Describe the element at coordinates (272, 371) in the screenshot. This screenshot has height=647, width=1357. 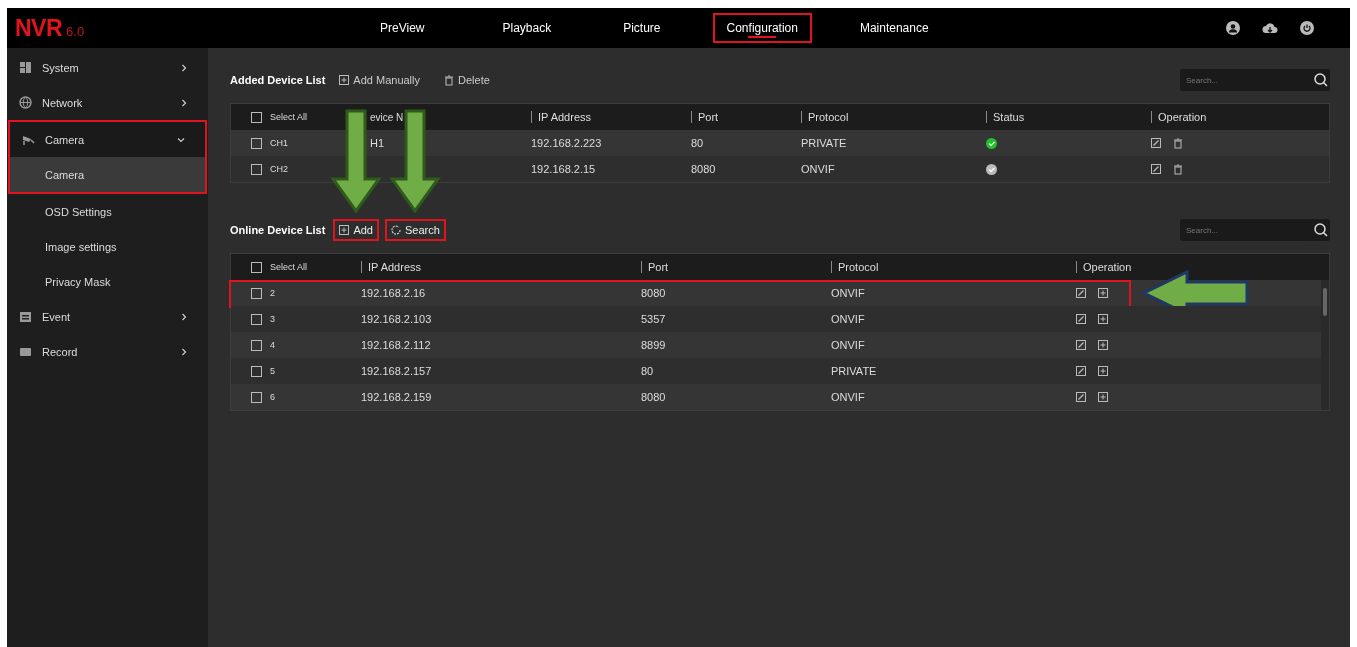
I see `table-cell: 5` at that location.